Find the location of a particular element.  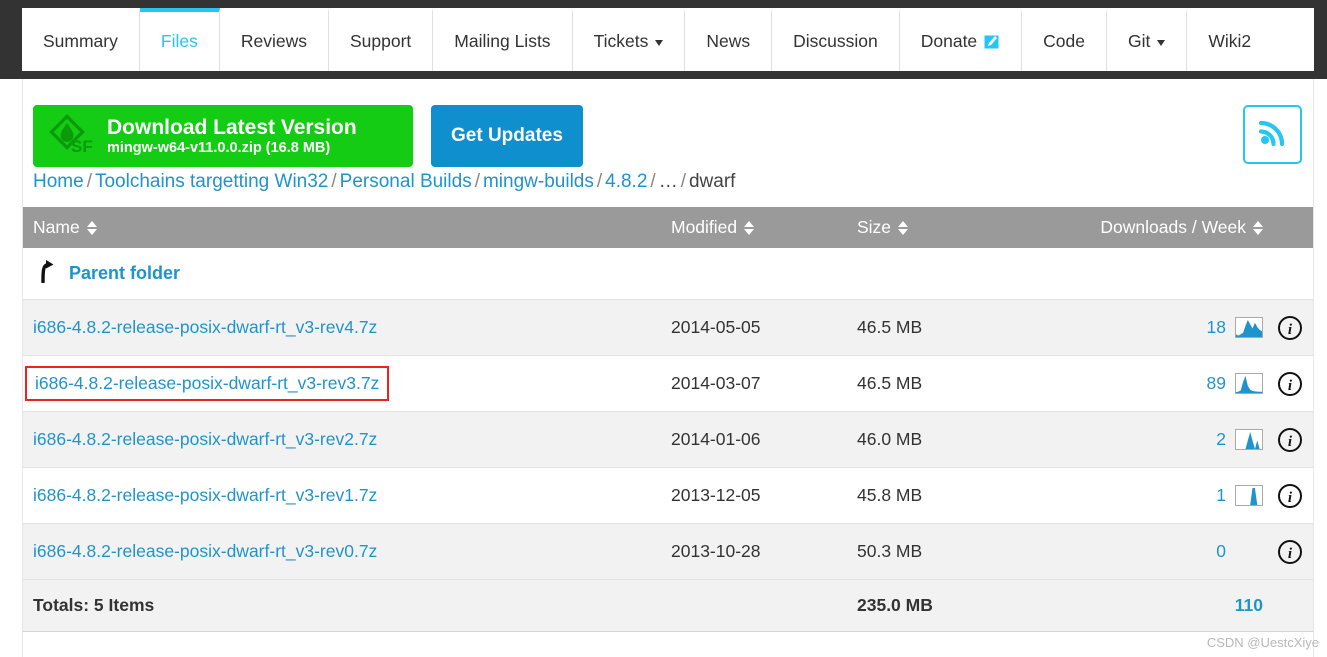

nav-tab-news: News is located at coordinates (729, 39).